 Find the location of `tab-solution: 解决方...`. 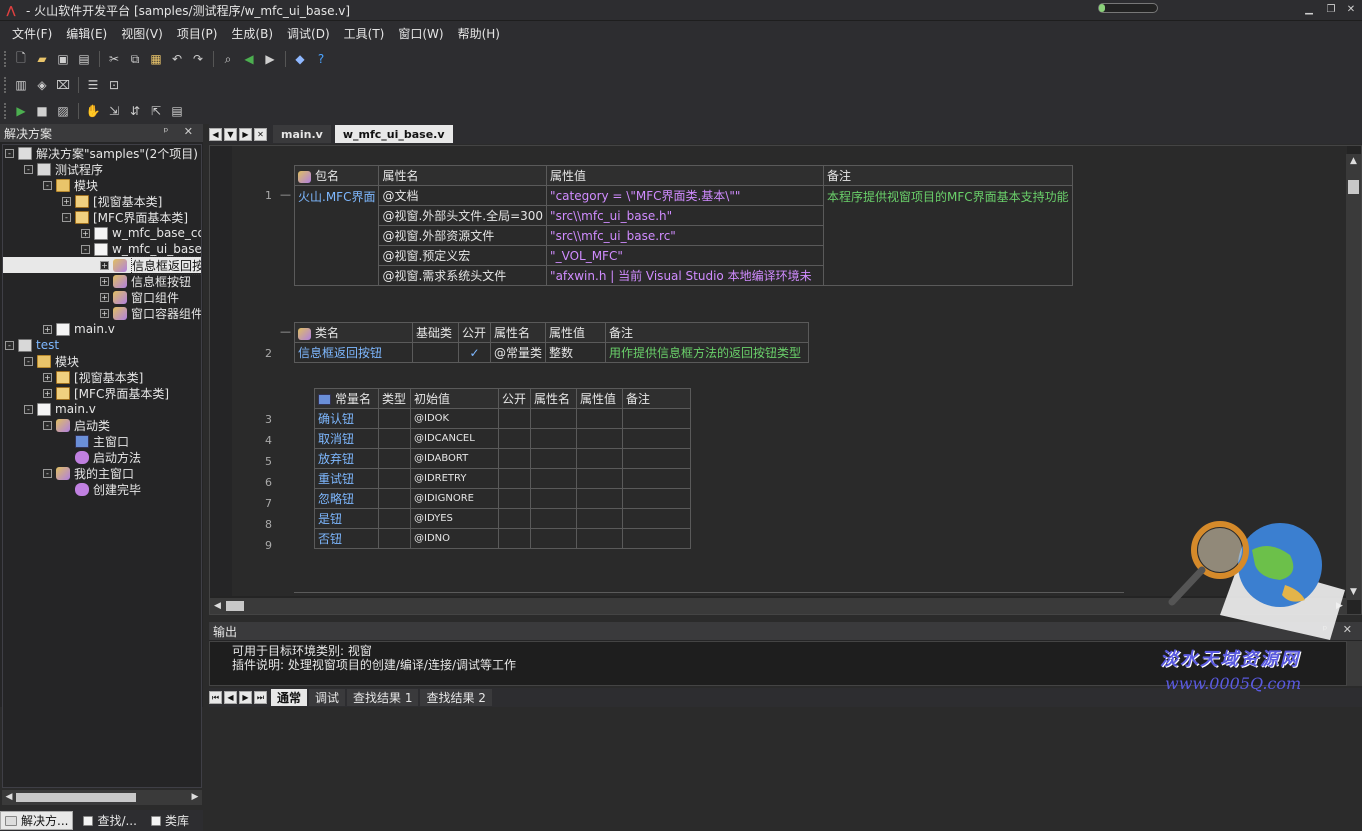

tab-solution: 解决方... is located at coordinates (37, 820).